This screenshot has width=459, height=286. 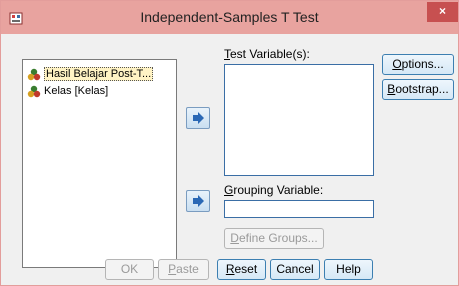 I want to click on move-to-grouping-variable-button, so click(x=198, y=201).